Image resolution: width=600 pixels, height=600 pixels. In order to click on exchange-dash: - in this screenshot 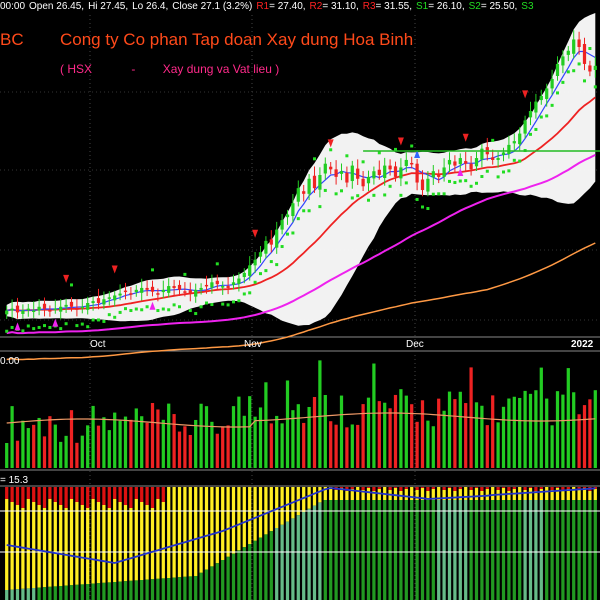, I will do `click(133, 69)`.